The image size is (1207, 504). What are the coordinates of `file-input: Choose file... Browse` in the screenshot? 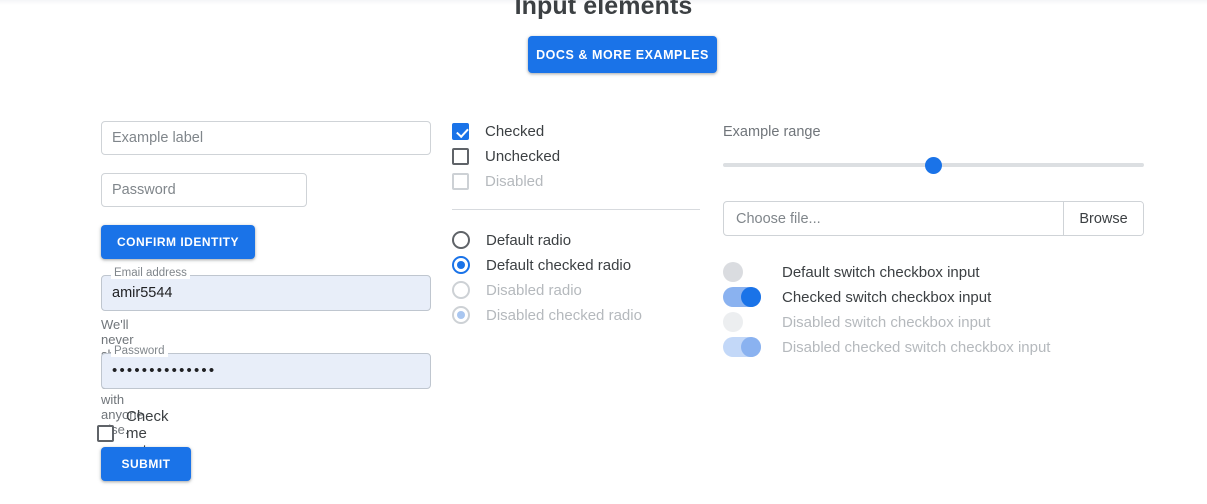 It's located at (933, 218).